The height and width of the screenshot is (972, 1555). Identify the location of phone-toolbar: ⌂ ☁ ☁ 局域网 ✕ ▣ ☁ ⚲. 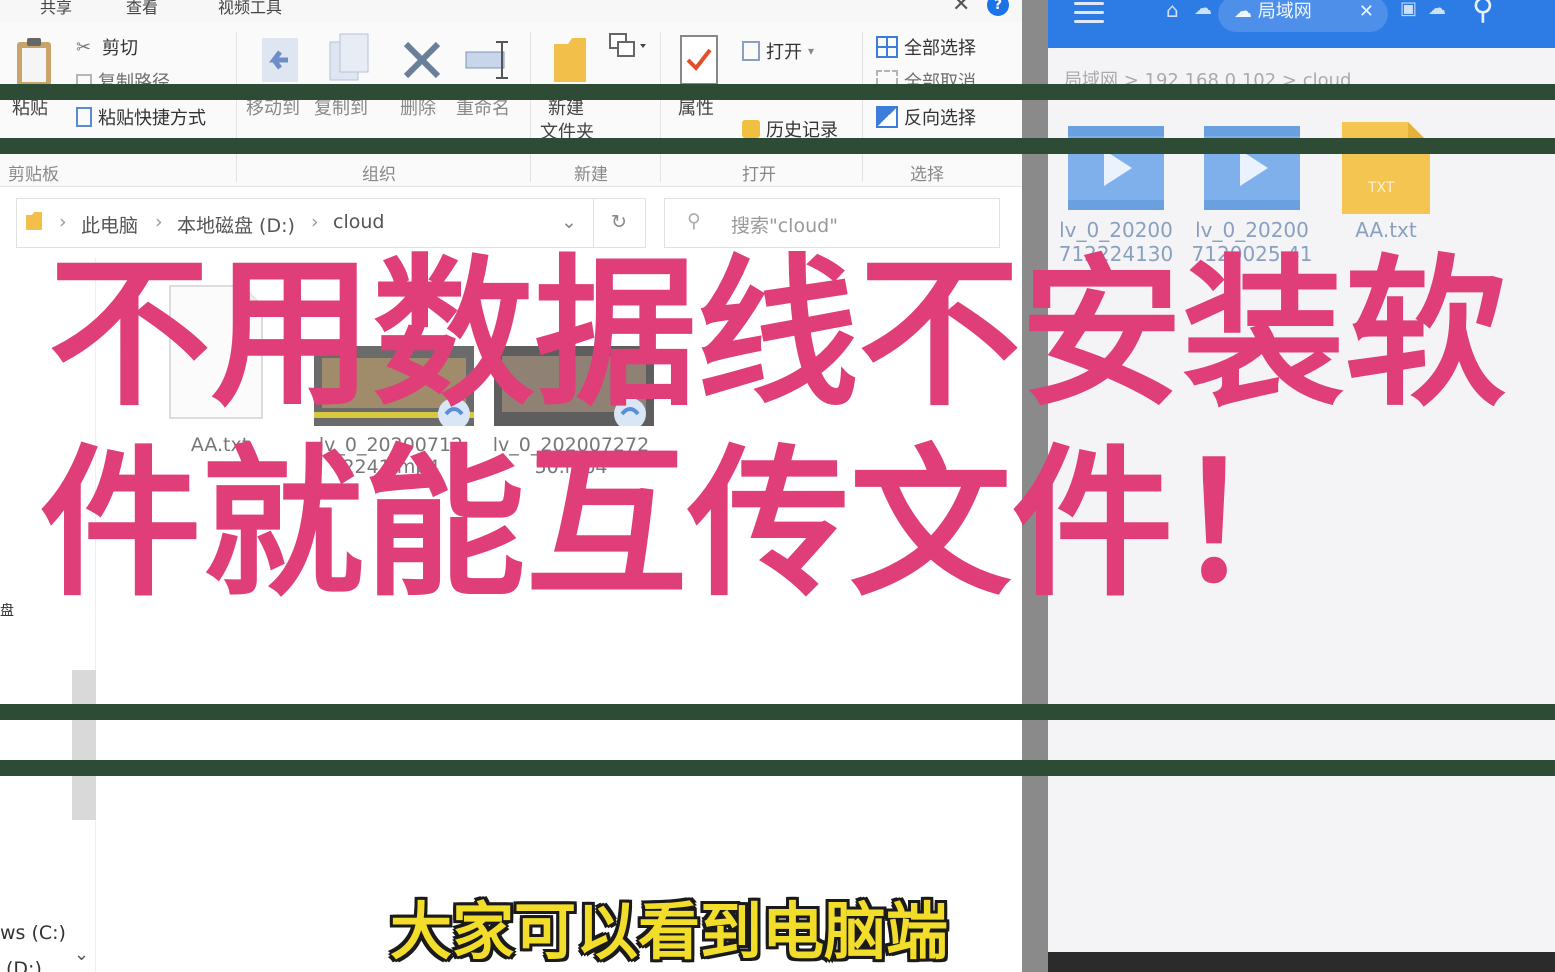
(1301, 24).